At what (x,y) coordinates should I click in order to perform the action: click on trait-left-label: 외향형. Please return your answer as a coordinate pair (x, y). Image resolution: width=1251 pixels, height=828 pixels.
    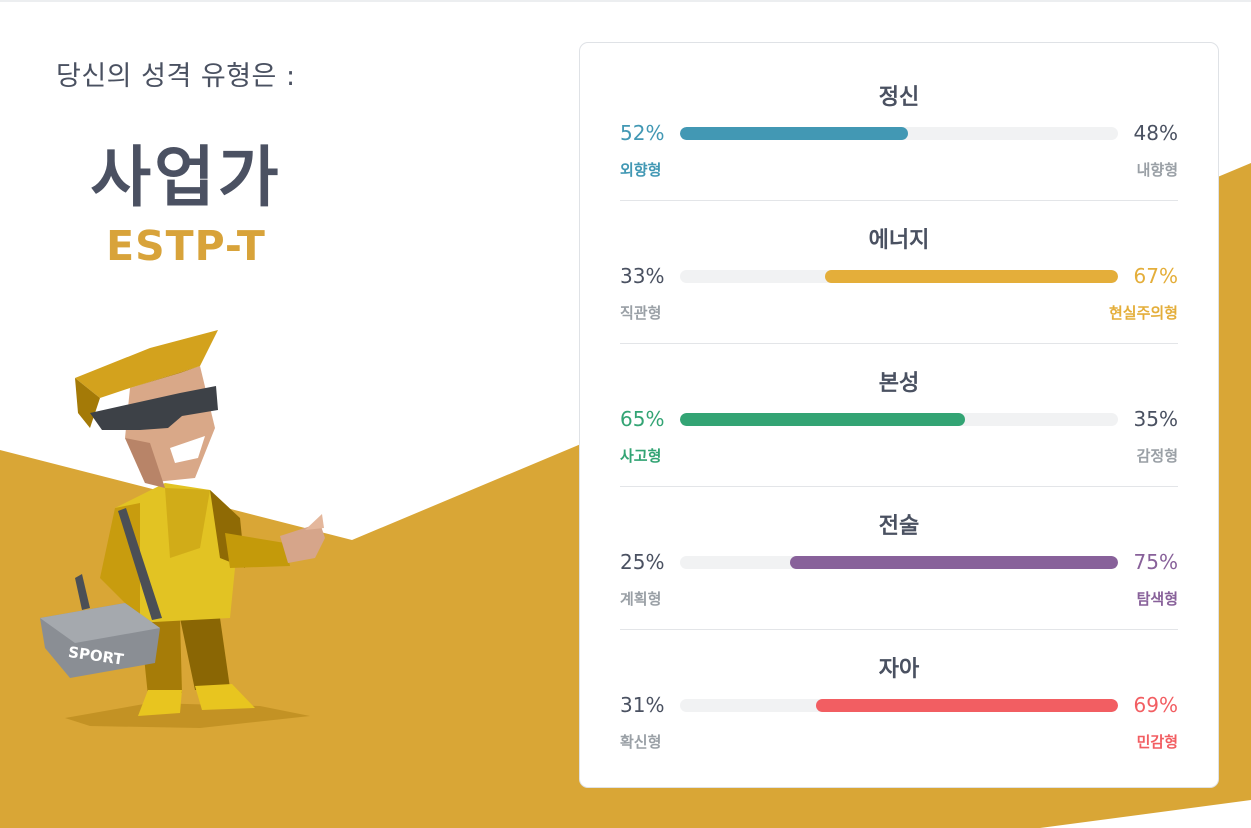
    Looking at the image, I should click on (641, 170).